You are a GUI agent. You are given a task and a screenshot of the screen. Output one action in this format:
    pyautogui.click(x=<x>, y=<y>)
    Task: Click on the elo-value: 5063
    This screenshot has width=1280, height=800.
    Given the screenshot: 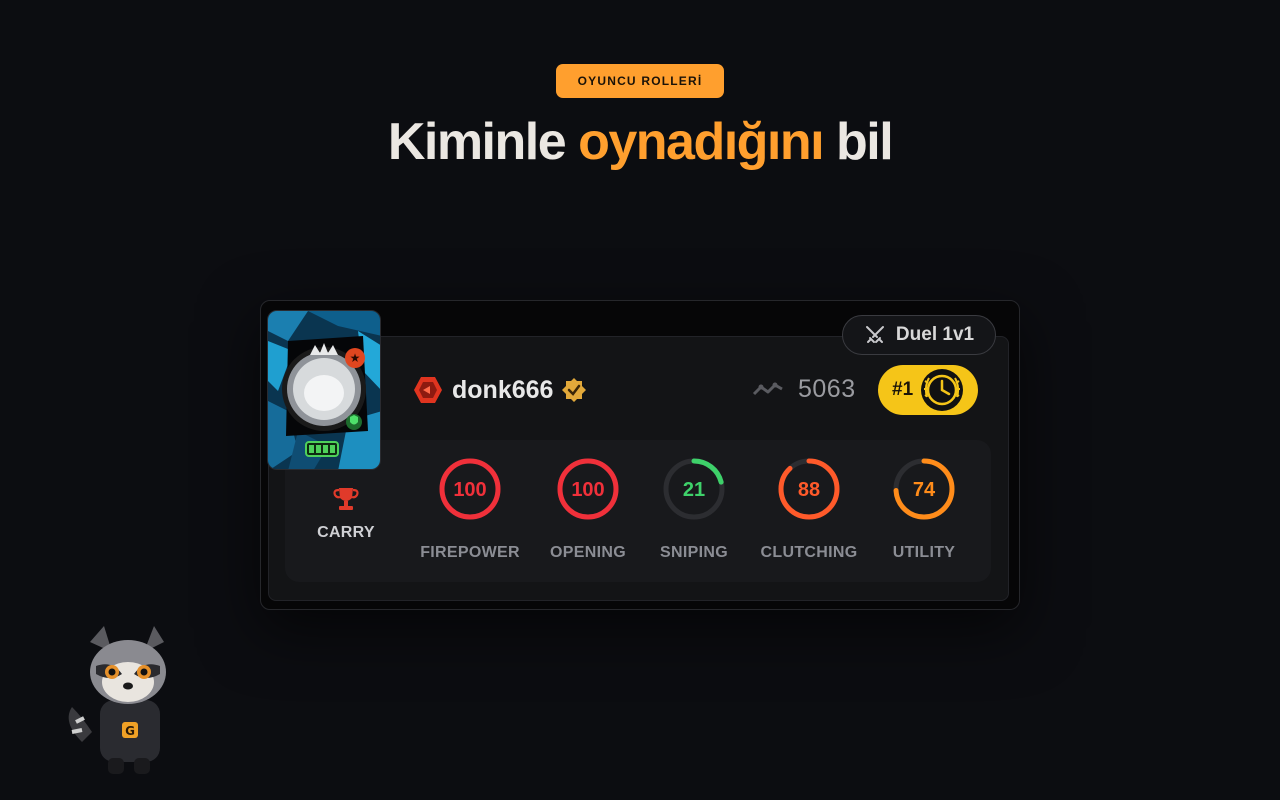 What is the action you would take?
    pyautogui.click(x=827, y=388)
    